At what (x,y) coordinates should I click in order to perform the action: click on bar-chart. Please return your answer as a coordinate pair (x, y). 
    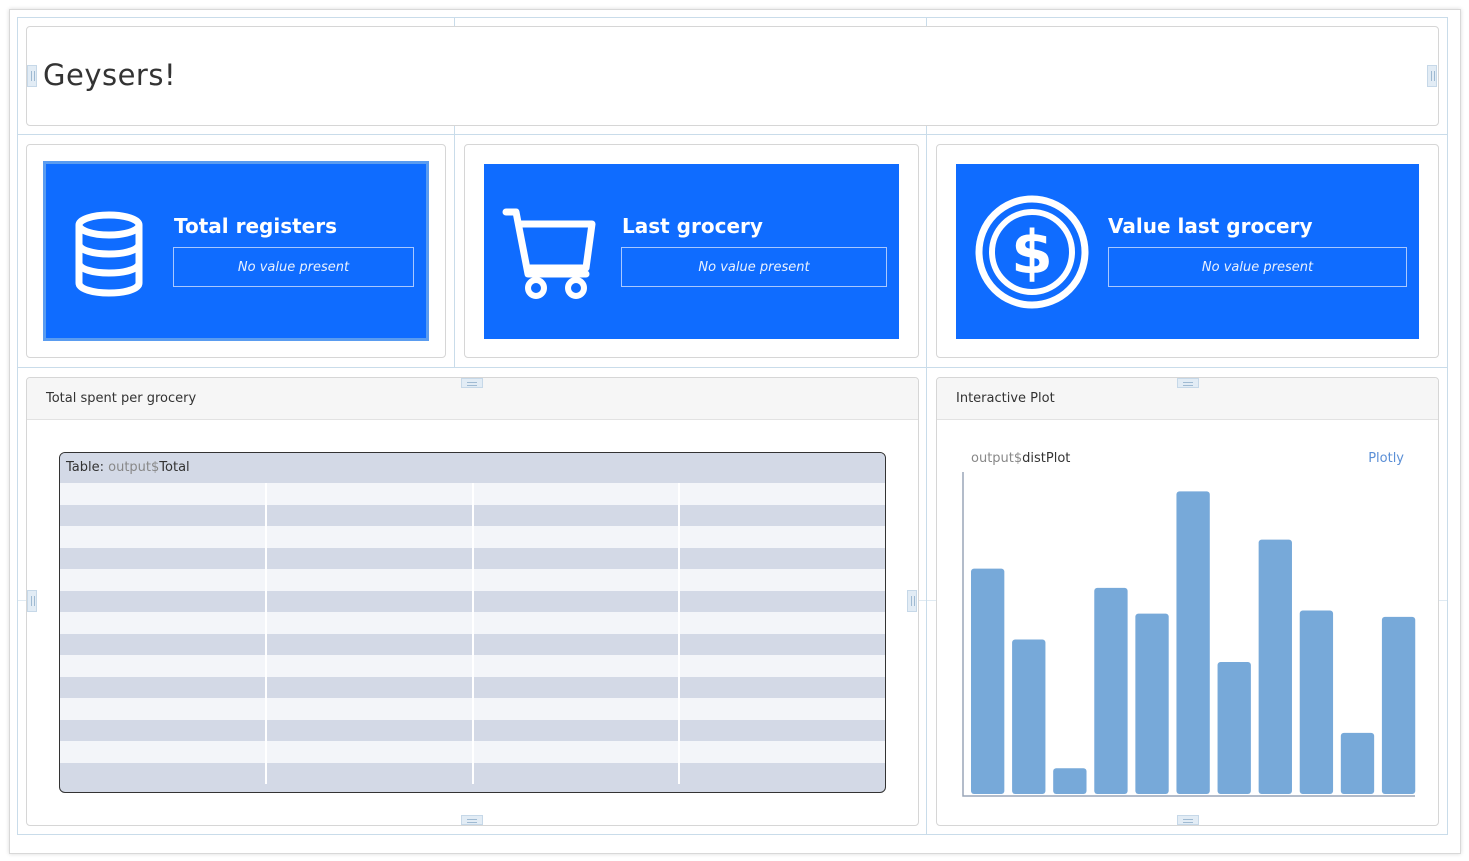
    Looking at the image, I should click on (1189, 636).